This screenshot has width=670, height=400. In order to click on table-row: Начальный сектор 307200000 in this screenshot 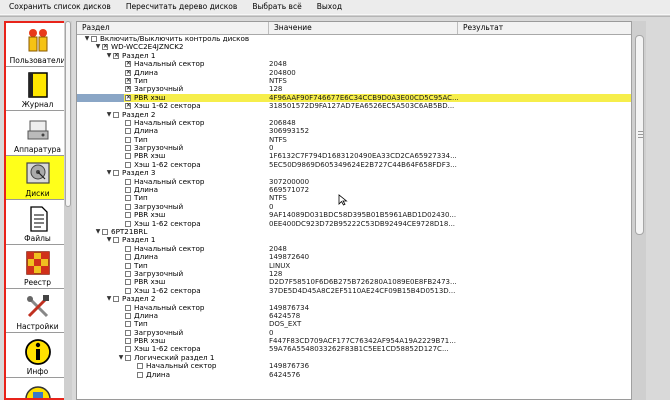, I will do `click(357, 181)`.